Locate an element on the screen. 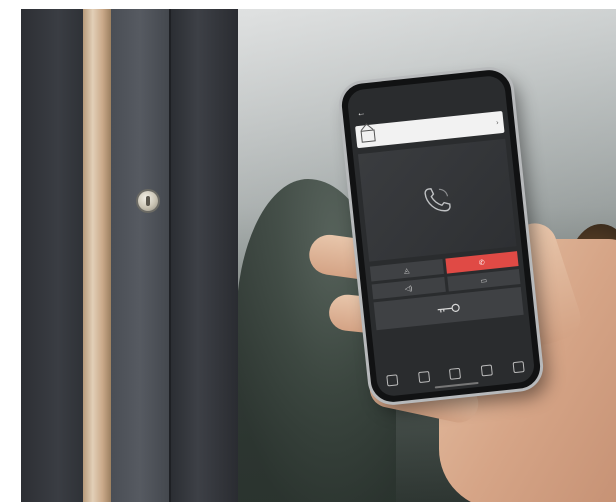 The height and width of the screenshot is (502, 616). house-icon is located at coordinates (368, 136).